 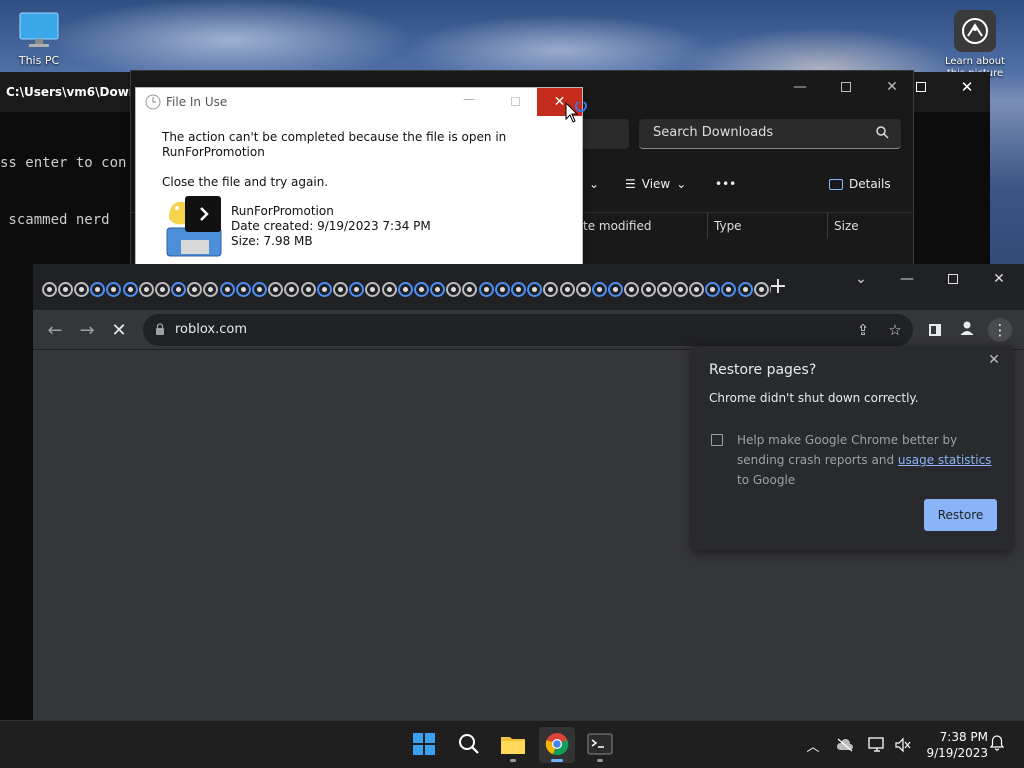 I want to click on back-button: ←, so click(x=55, y=330).